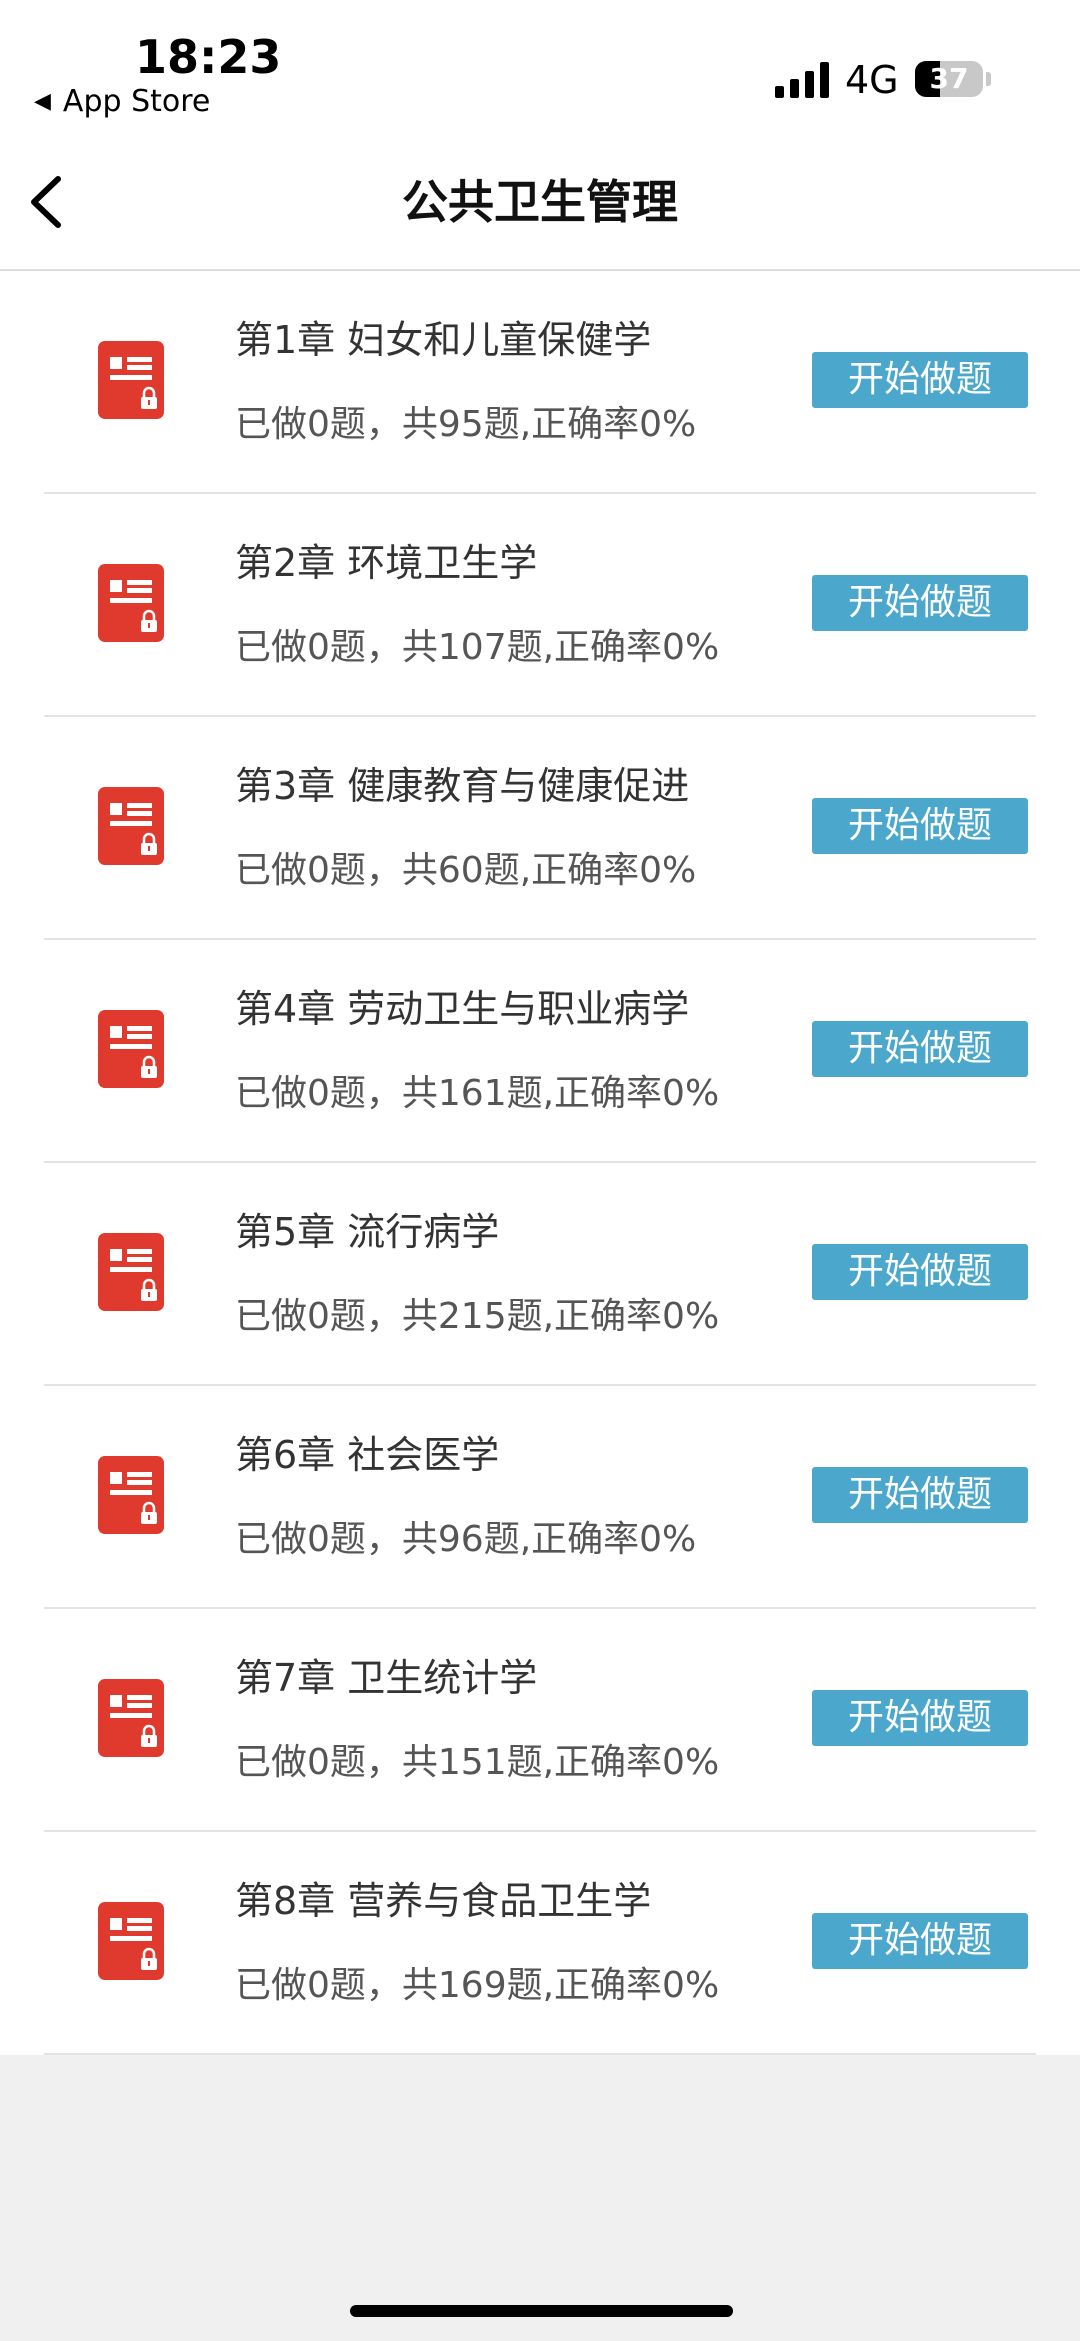 Image resolution: width=1080 pixels, height=2341 pixels. I want to click on chapter-row: 第1章 妇女和儿童保健学已做0题，共95题,正确率0% 开始做题, so click(540, 382).